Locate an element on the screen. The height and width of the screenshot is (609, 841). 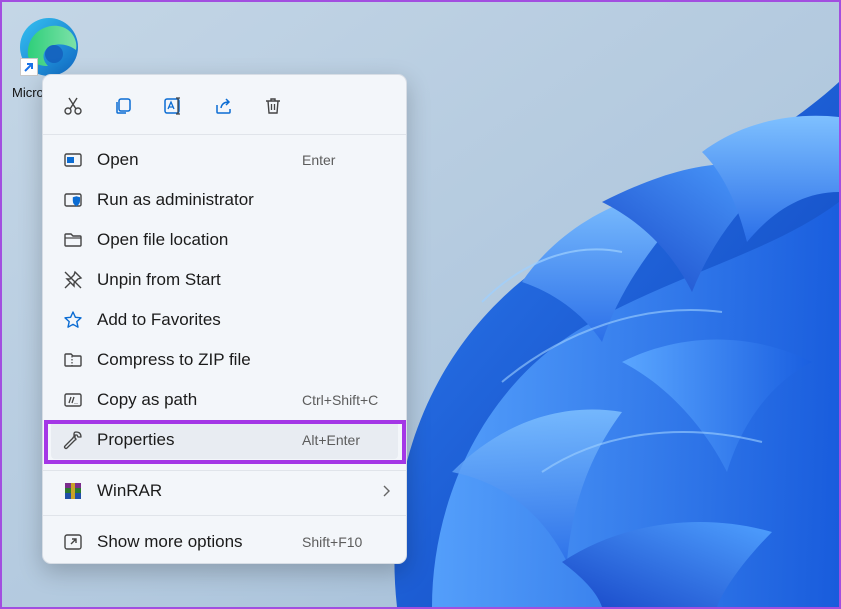
menu-item-run-as-administrator: Run as administrator is located at coordinates (224, 200).